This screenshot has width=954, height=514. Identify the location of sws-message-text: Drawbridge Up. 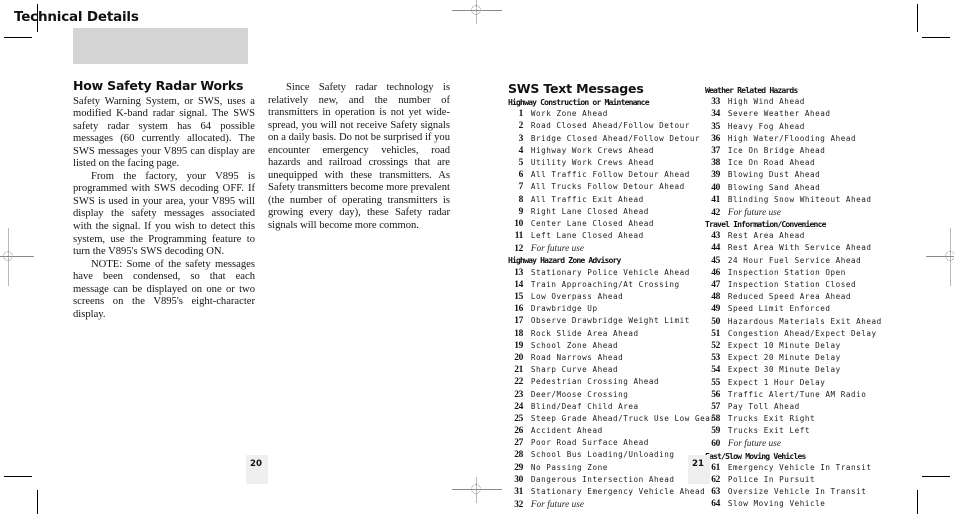
(564, 309).